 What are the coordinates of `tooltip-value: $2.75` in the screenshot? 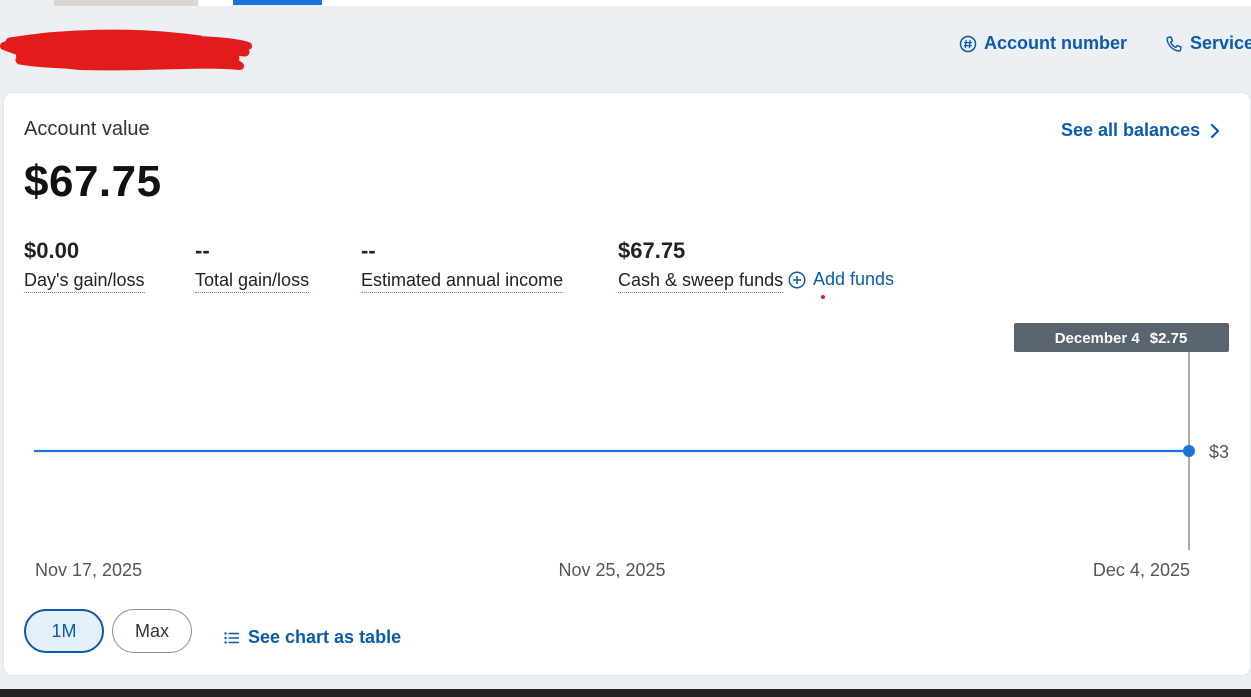 It's located at (1169, 338).